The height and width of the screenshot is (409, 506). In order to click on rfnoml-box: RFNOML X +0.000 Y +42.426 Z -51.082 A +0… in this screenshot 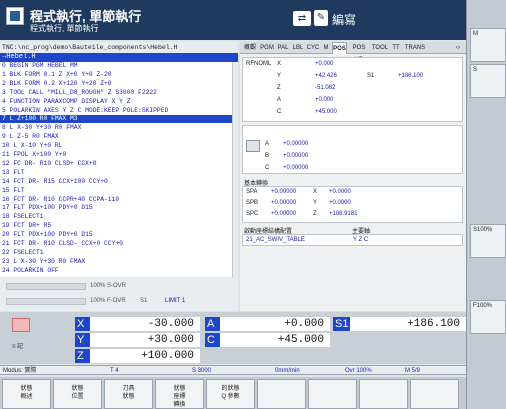, I will do `click(352, 89)`.